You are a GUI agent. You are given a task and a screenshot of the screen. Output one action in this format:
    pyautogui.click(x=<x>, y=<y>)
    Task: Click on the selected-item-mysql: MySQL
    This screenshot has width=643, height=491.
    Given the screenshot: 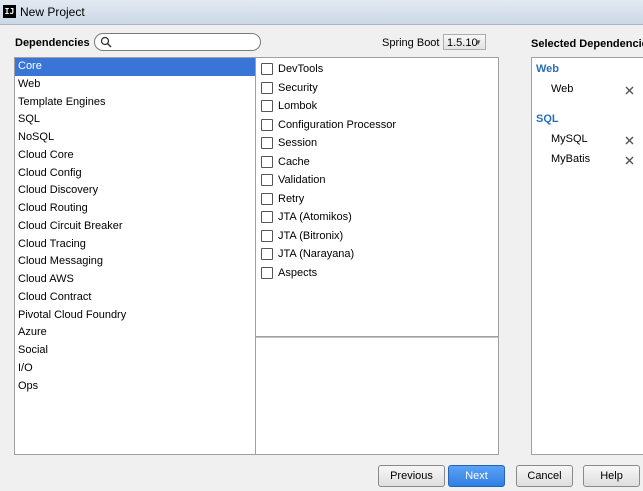 What is the action you would take?
    pyautogui.click(x=569, y=139)
    